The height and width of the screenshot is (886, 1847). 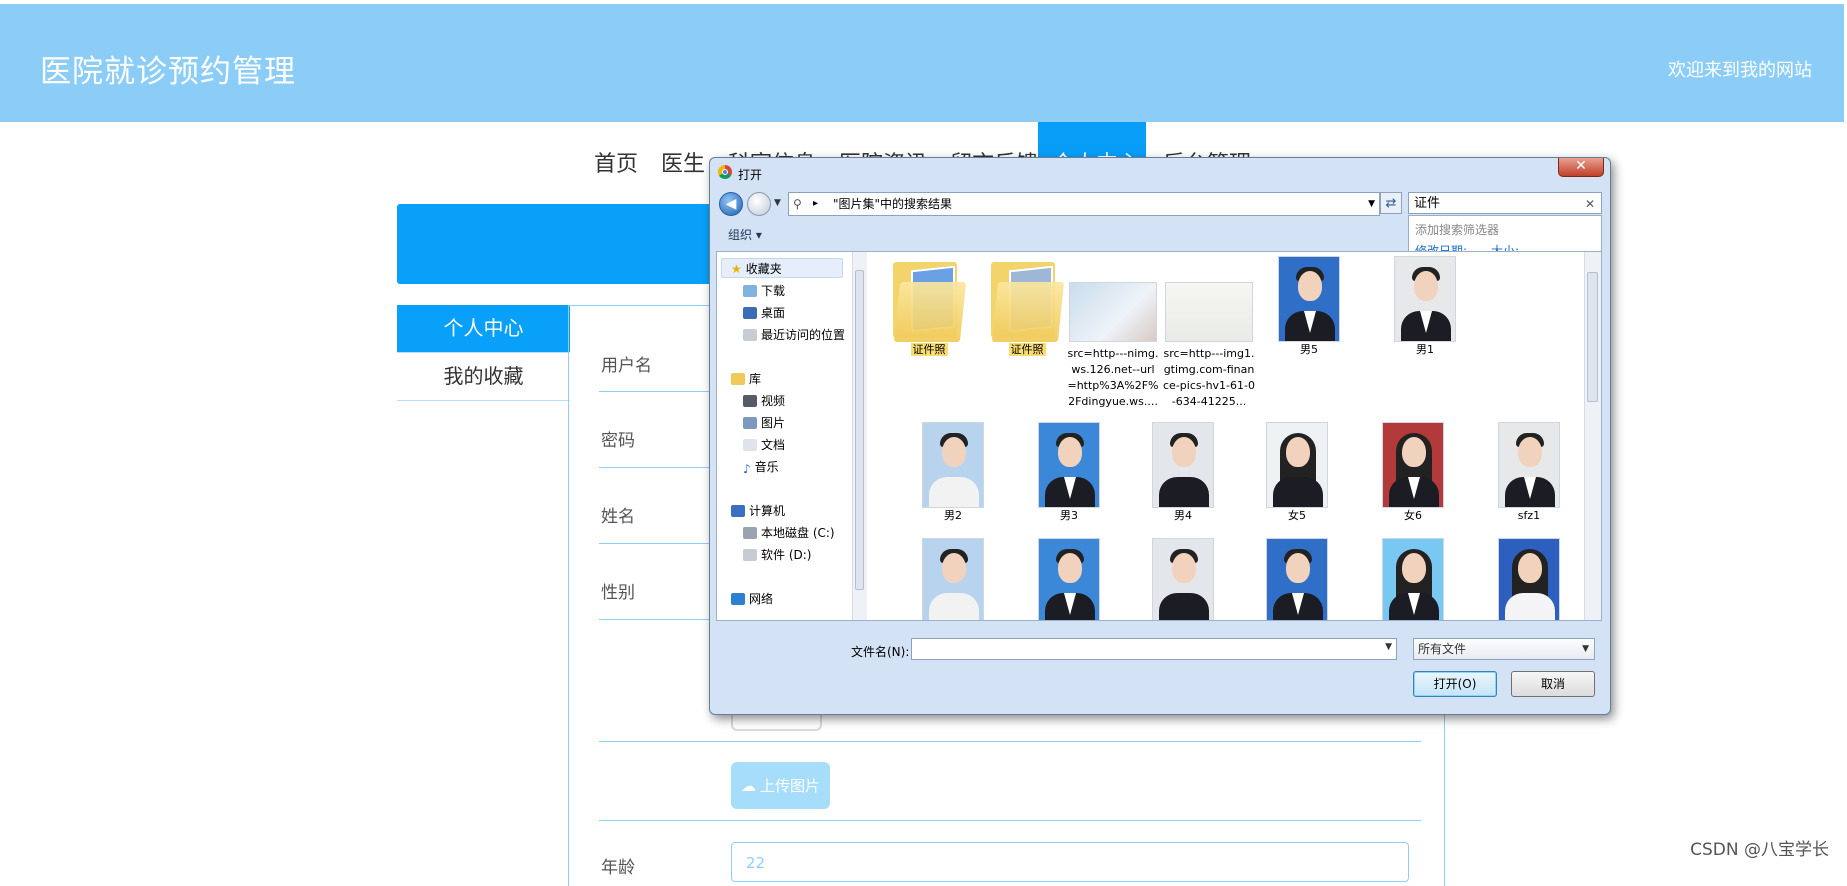 I want to click on file-item-image: 男3, so click(x=1069, y=473).